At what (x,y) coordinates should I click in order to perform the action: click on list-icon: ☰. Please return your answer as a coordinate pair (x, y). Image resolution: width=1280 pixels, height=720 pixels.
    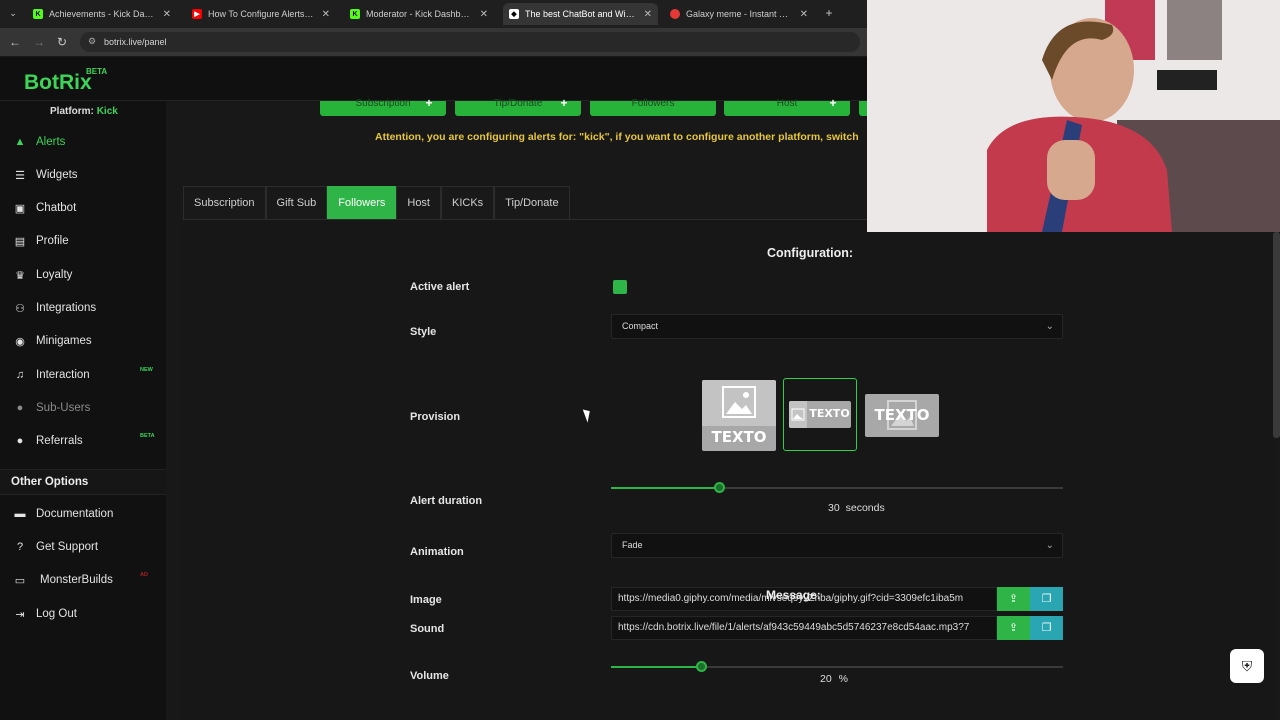
    Looking at the image, I should click on (20, 175).